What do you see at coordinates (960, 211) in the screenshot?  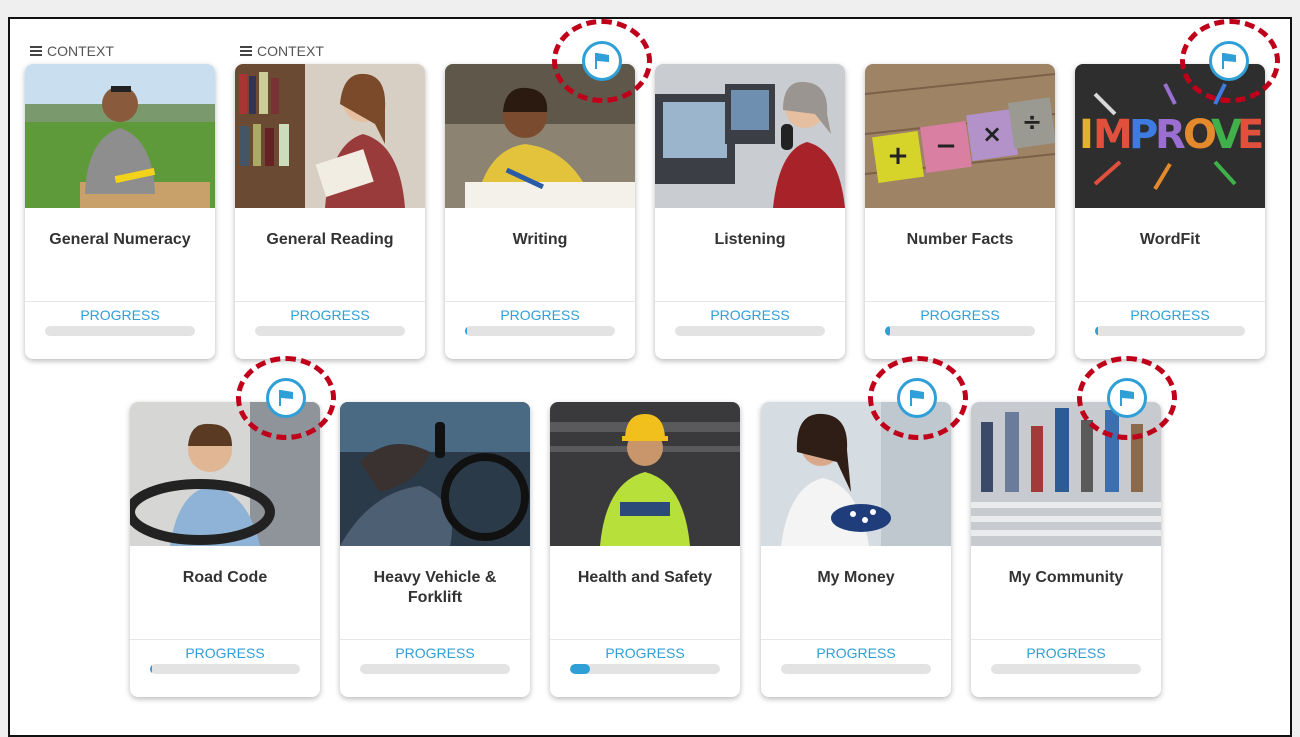 I see `module-card-number-facts: + − × ÷ Number Facts PROGRESS` at bounding box center [960, 211].